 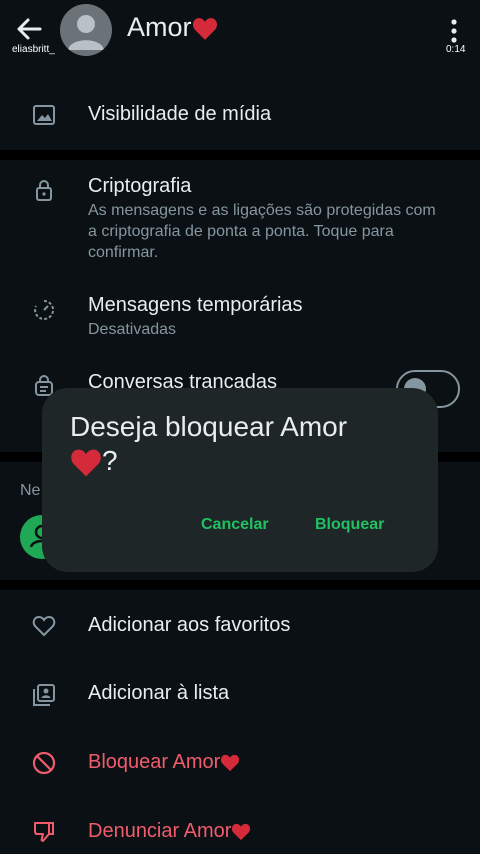 I want to click on add-to-favorites-button: Adicionar aos favoritos, so click(x=189, y=625).